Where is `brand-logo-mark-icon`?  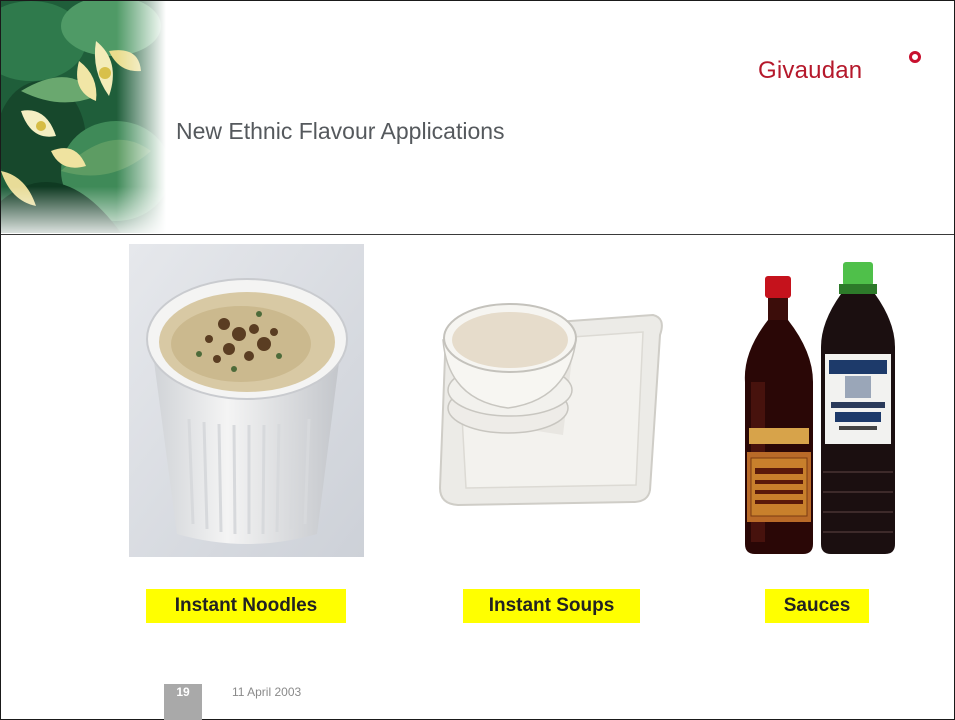
brand-logo-mark-icon is located at coordinates (915, 57).